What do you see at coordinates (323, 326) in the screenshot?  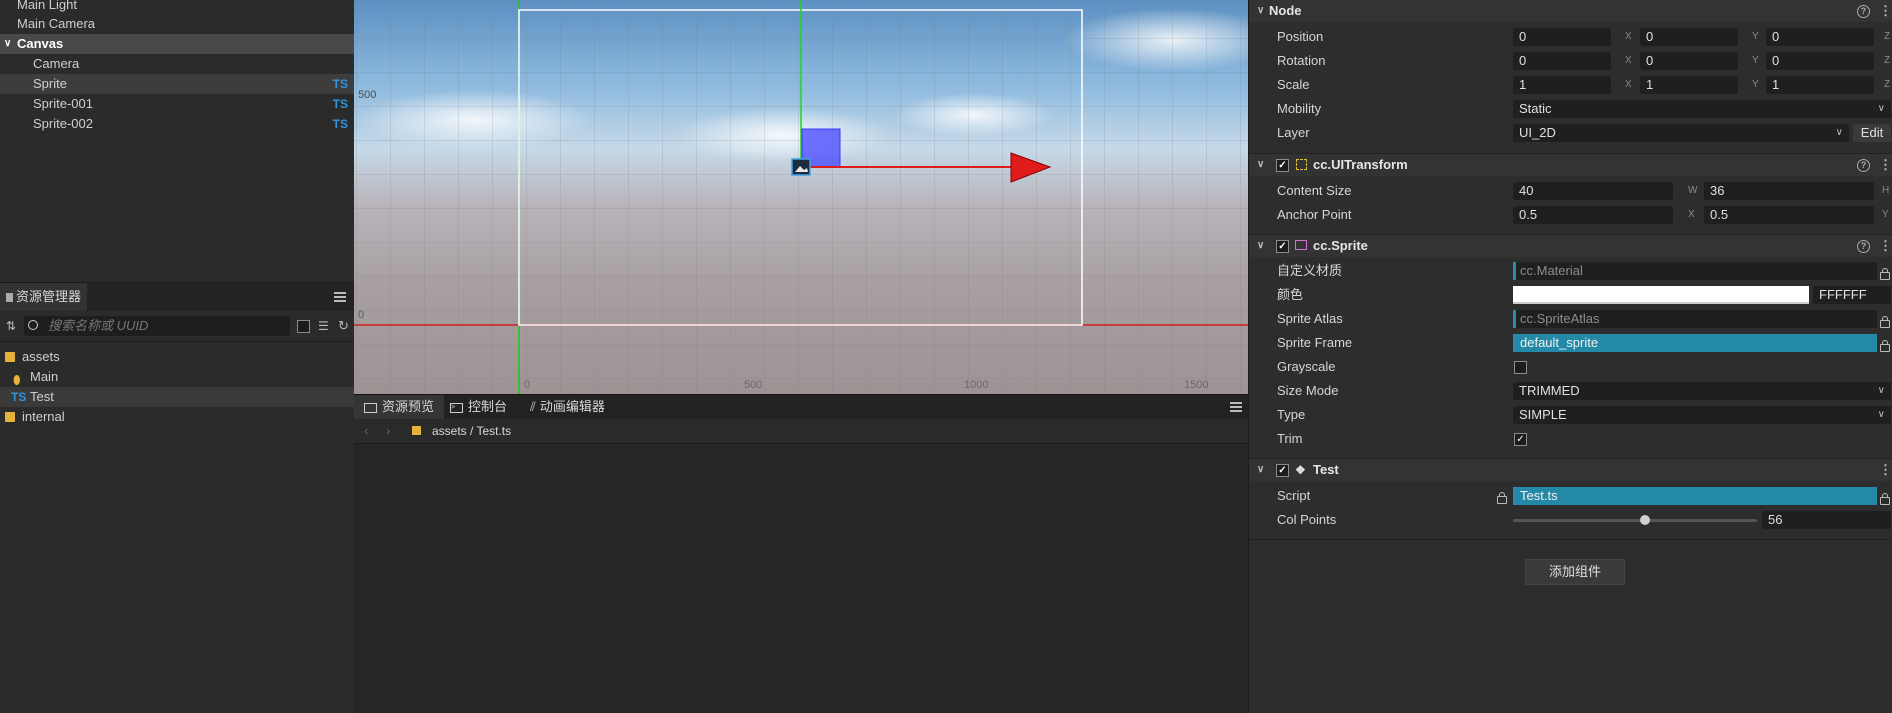 I see `list-filter-icon: ☰` at bounding box center [323, 326].